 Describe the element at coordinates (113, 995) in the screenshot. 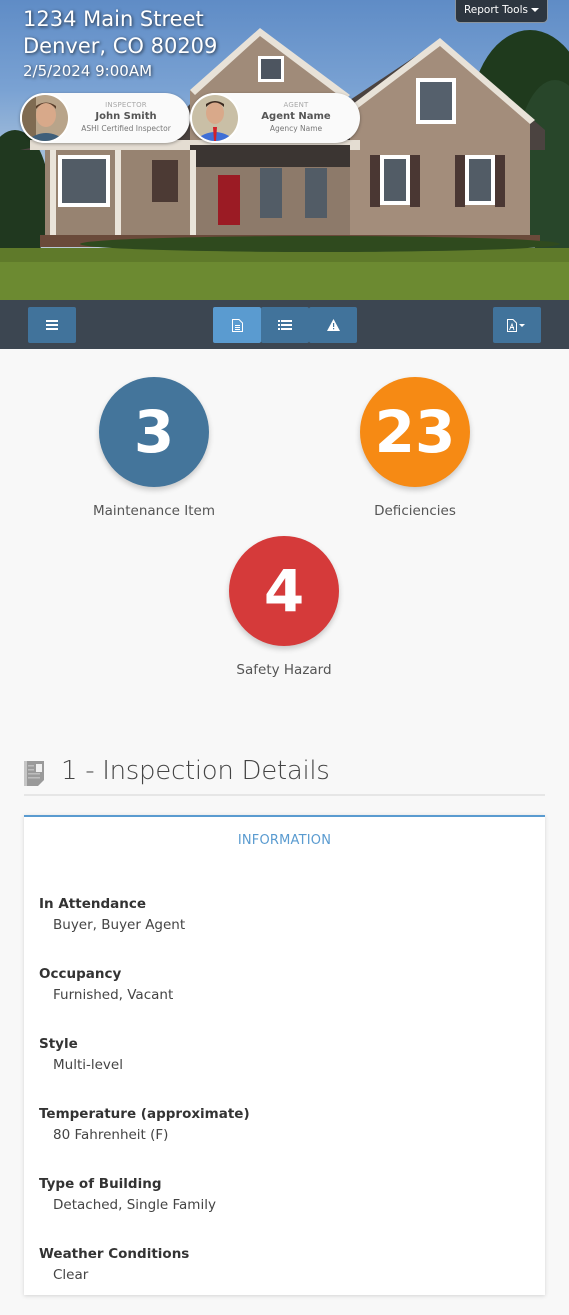

I see `info-value: Furnished, Vacant` at that location.